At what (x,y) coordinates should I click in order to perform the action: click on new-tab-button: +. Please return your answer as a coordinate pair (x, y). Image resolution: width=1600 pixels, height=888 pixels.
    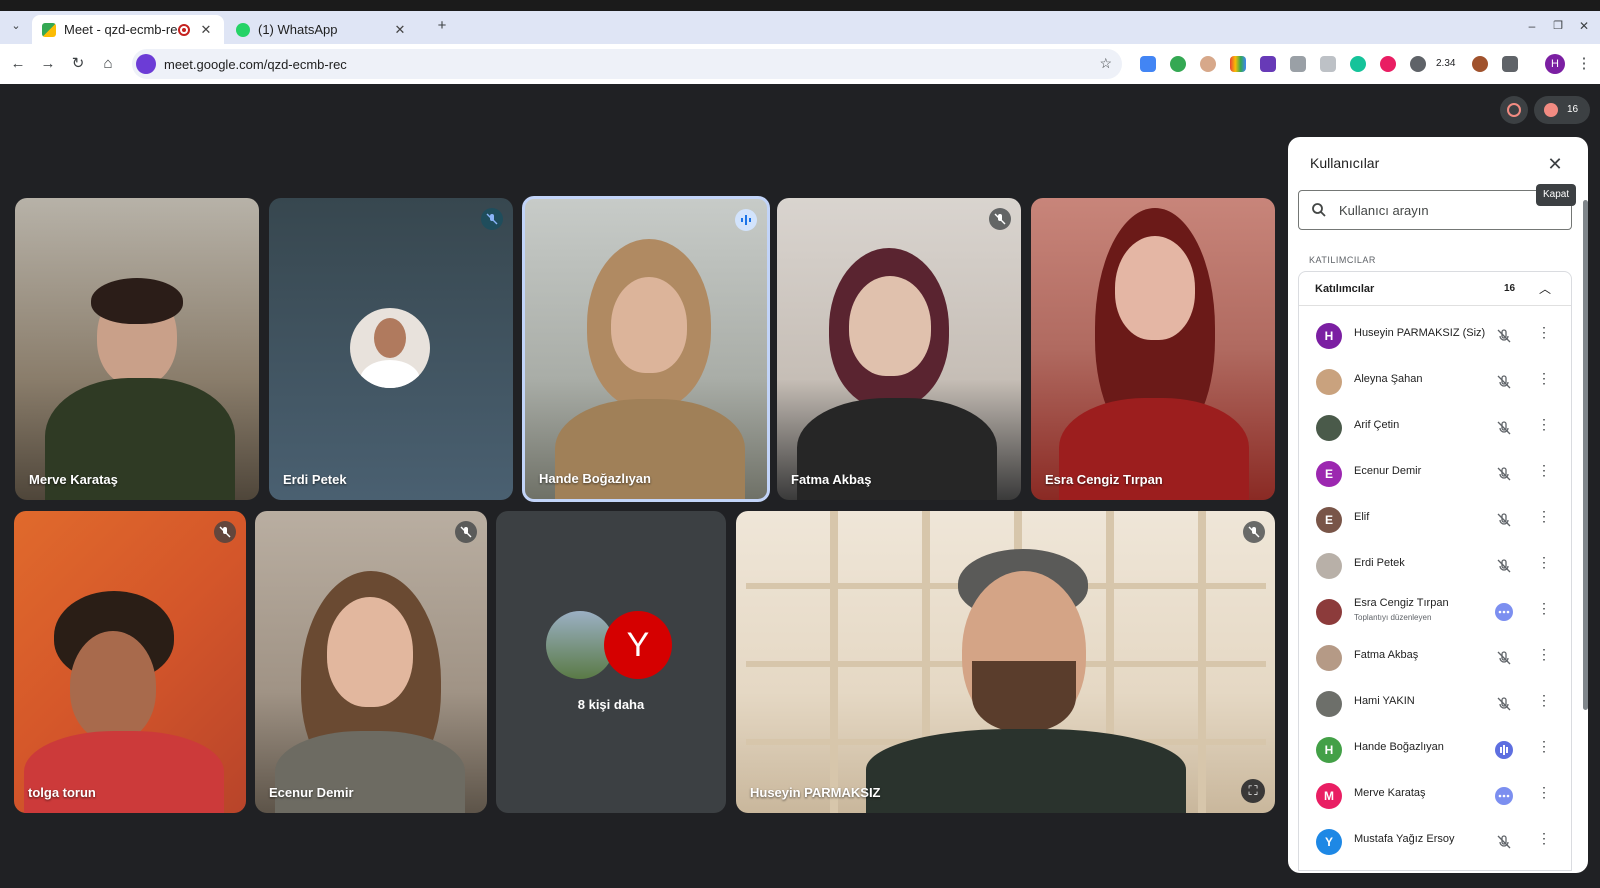
    Looking at the image, I should click on (442, 26).